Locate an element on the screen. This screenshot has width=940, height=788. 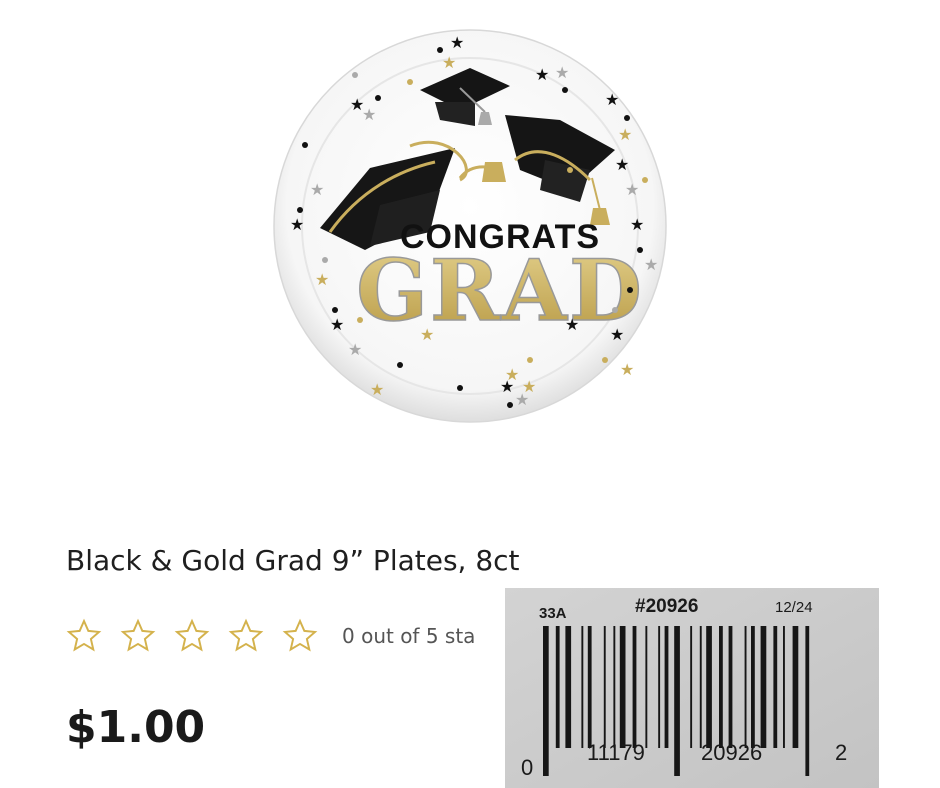
product-title: Black & Gold Grad 9” Plates, 8ct is located at coordinates (293, 561).